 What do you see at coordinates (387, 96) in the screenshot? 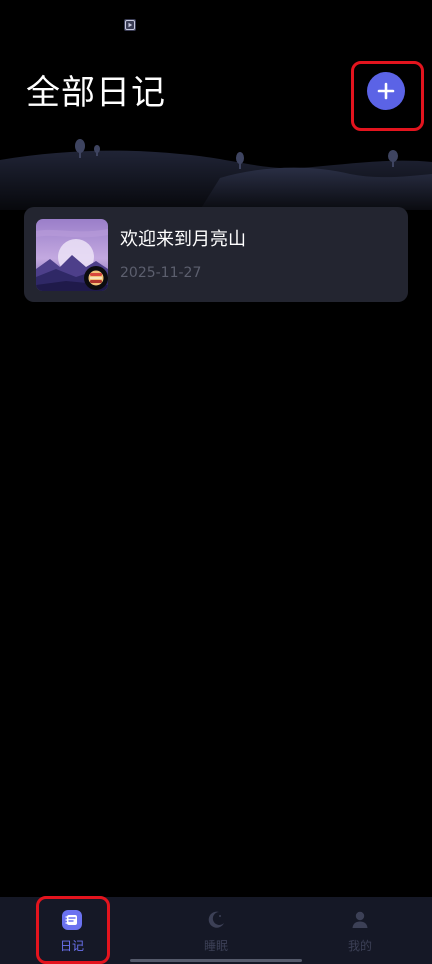
I see `add-button-highlight` at bounding box center [387, 96].